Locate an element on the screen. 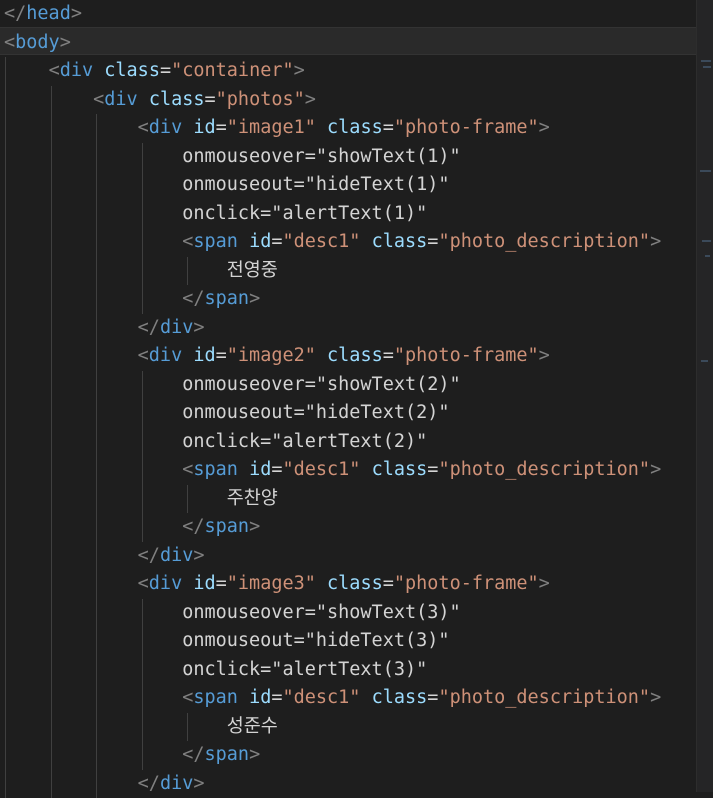 This screenshot has height=798, width=713. code-token: "image1" is located at coordinates (271, 127).